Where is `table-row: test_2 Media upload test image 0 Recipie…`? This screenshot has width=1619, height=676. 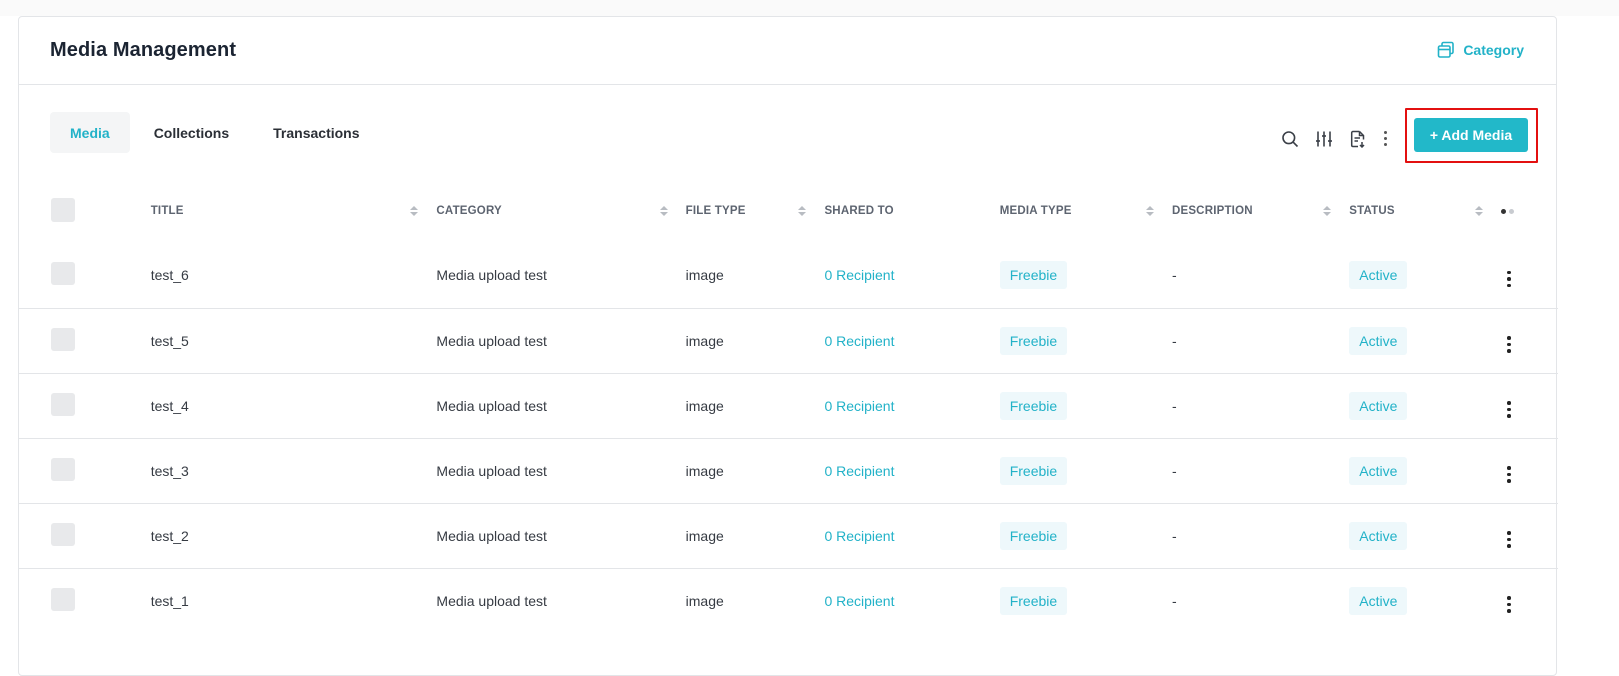
table-row: test_2 Media upload test image 0 Recipie… is located at coordinates (788, 535).